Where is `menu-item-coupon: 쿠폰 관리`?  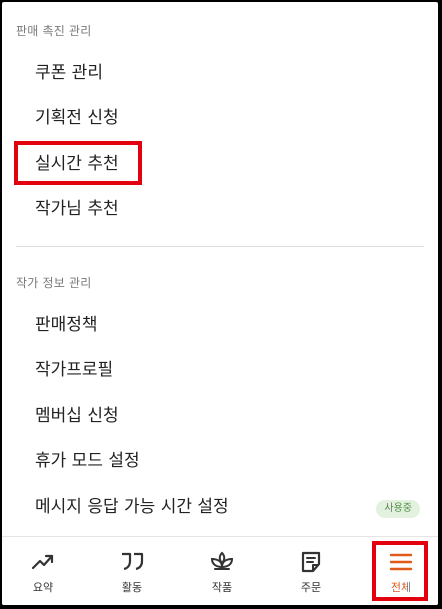 menu-item-coupon: 쿠폰 관리 is located at coordinates (69, 73).